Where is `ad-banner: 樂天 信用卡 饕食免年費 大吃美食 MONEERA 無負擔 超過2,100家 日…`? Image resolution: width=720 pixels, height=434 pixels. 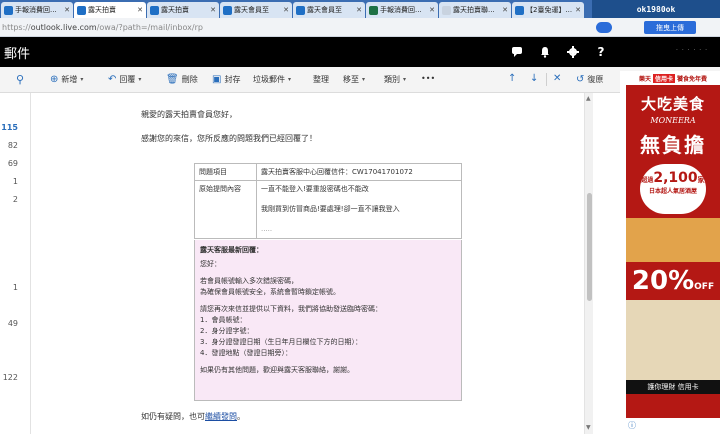
ad-banner: 樂天 信用卡 饕食免年費 大吃美食 MONEERA 無負擔 超過2,100家 日… is located at coordinates (673, 248).